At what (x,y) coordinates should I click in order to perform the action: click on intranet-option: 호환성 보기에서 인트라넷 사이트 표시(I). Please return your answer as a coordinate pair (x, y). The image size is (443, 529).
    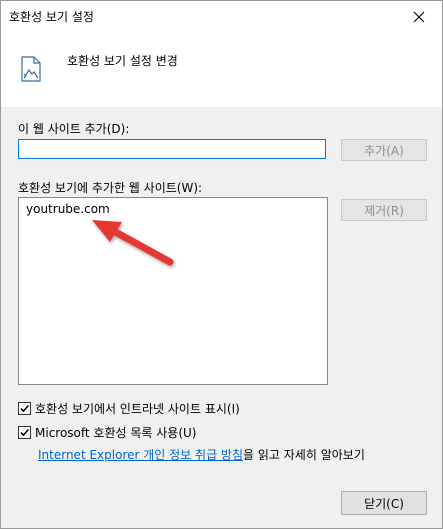
    Looking at the image, I should click on (129, 408).